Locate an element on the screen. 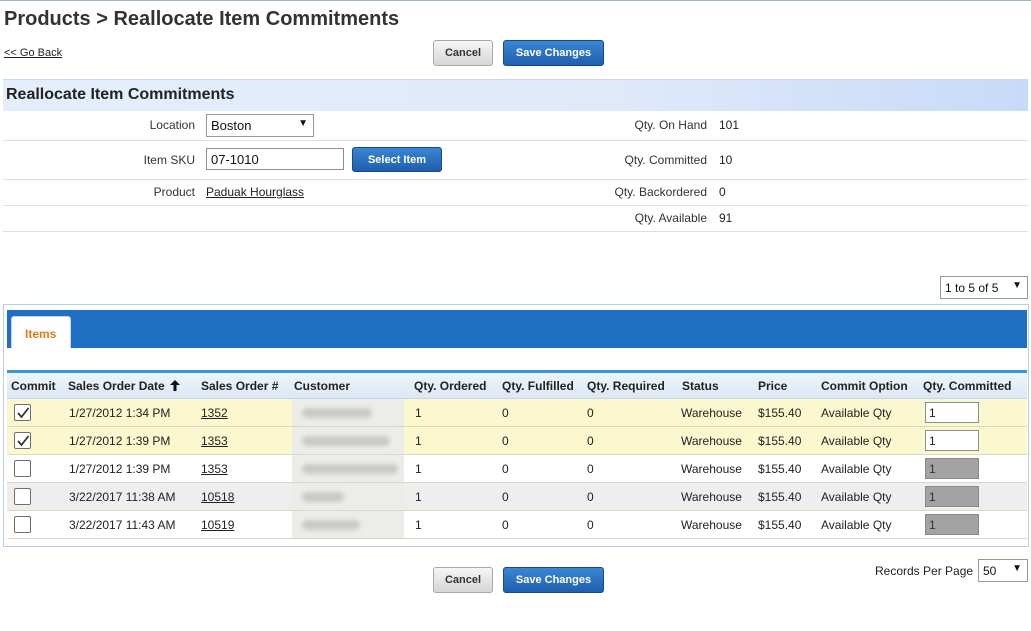 The width and height of the screenshot is (1031, 631). qty-backordered-value: 0 is located at coordinates (722, 192).